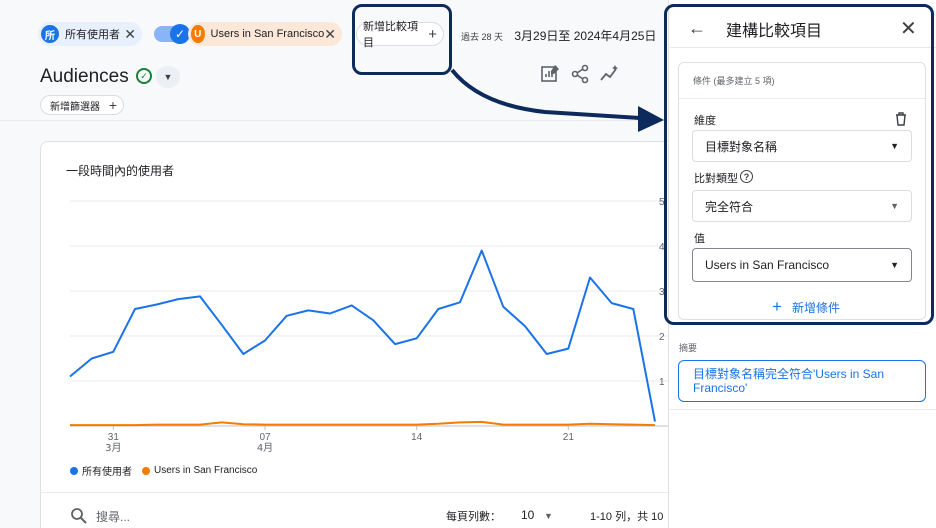 Image resolution: width=936 pixels, height=528 pixels. I want to click on x-tick-label: 14, so click(417, 437).